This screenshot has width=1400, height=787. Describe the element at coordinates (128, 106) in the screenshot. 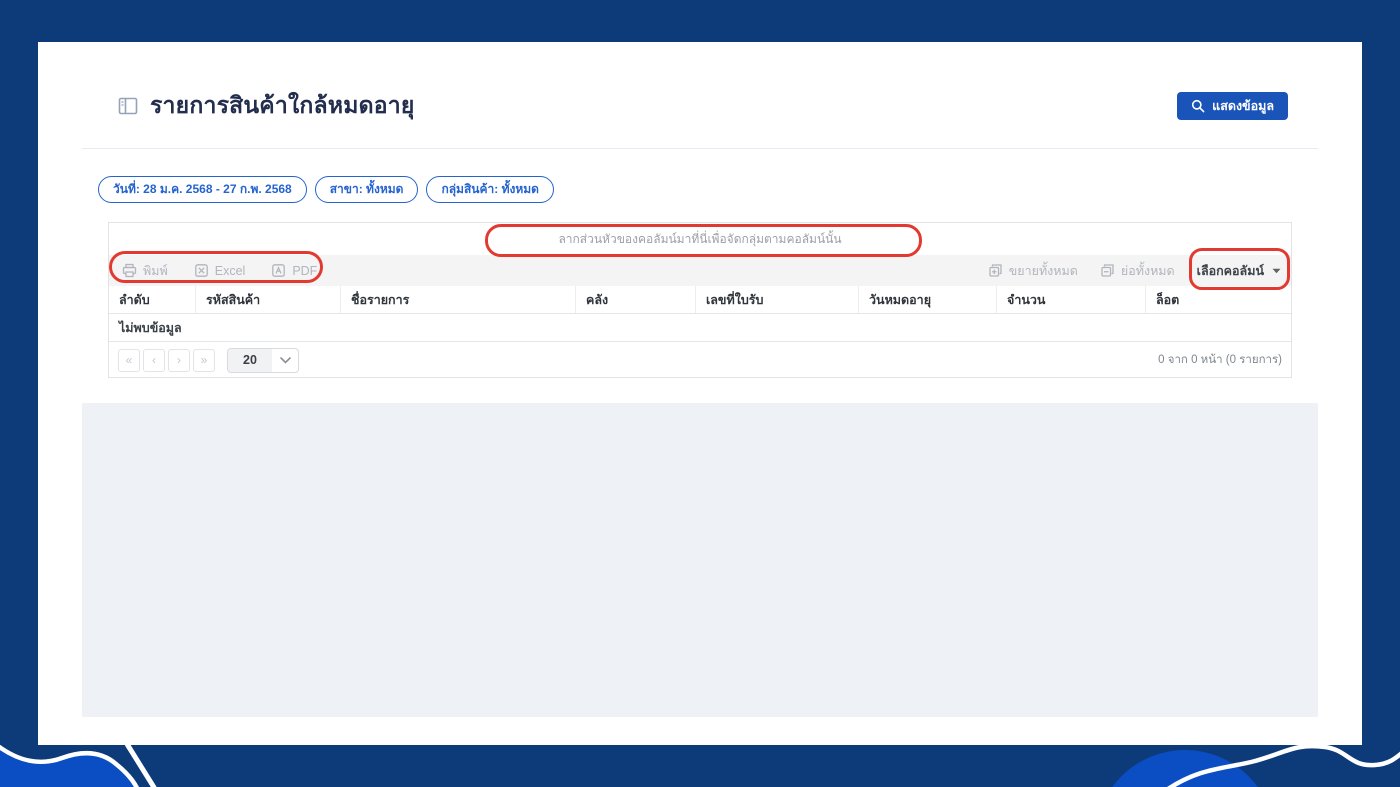

I see `report-columns-icon` at that location.